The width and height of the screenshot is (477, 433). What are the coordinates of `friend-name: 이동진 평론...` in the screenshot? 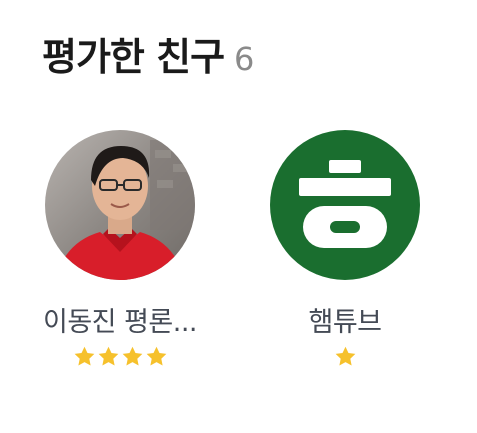 It's located at (120, 319).